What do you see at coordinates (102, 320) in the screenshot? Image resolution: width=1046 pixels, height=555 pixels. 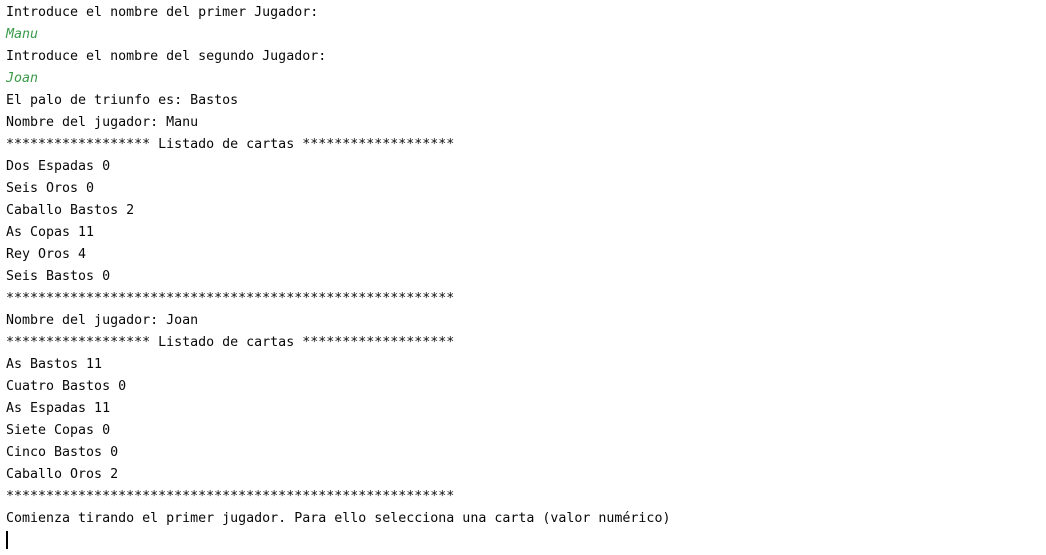 I see `console-output-line: Nombre del jugador: Joan` at bounding box center [102, 320].